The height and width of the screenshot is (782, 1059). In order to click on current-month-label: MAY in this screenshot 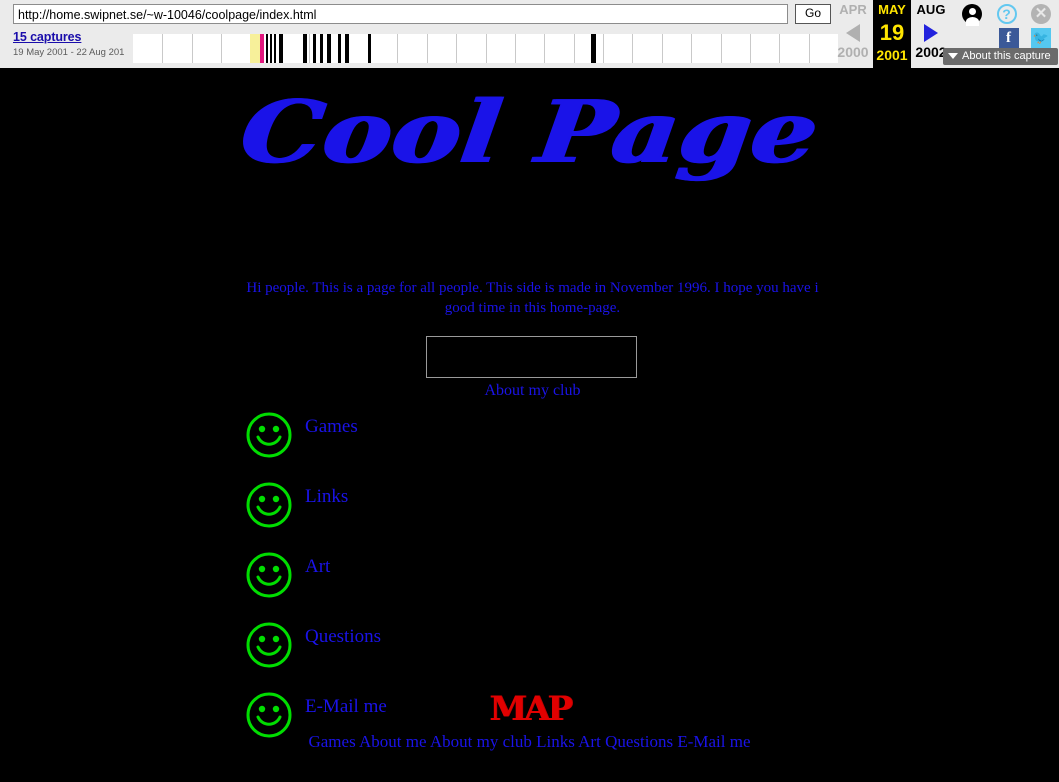, I will do `click(892, 9)`.